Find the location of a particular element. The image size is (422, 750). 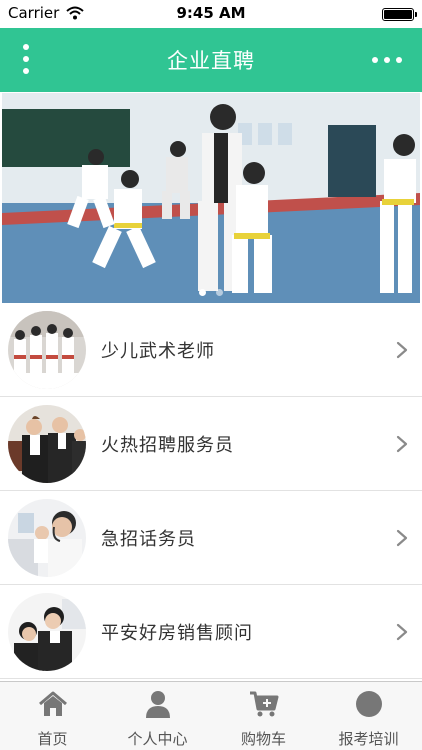

tab-profile: 个人中心 is located at coordinates (157, 716).